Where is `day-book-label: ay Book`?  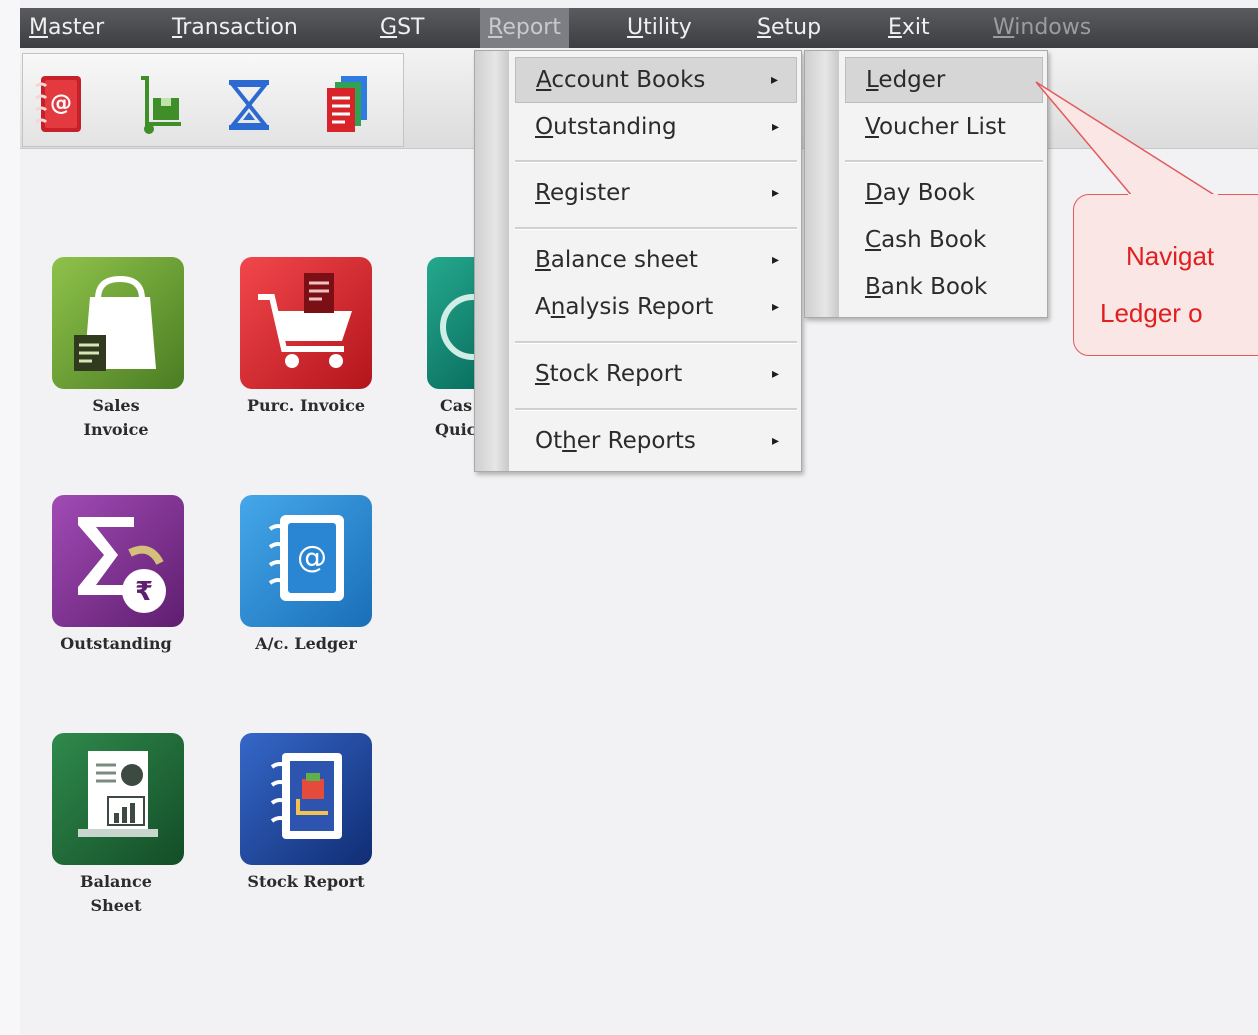
day-book-label: ay Book is located at coordinates (928, 193).